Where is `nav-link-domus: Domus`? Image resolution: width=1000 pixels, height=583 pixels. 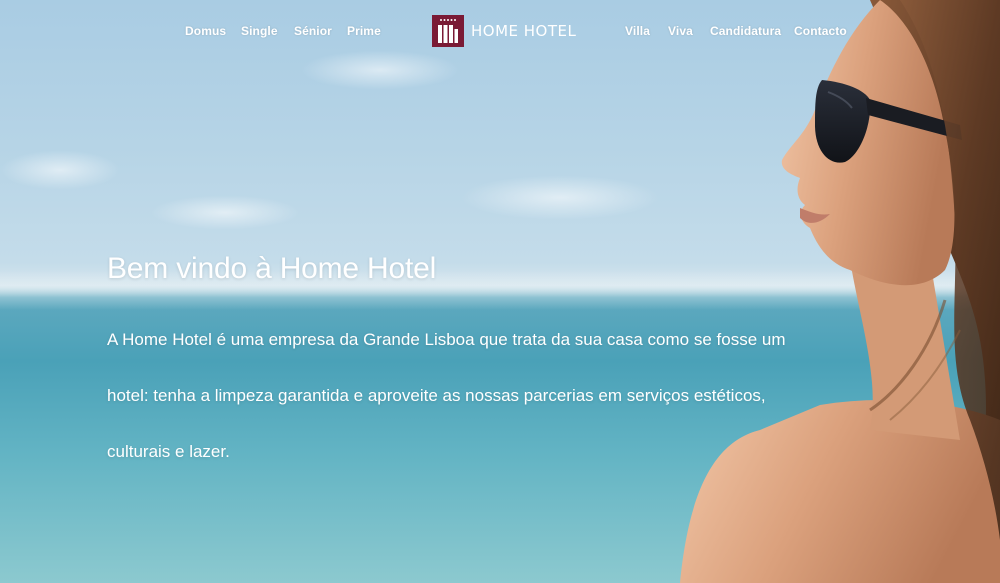
nav-link-domus: Domus is located at coordinates (205, 31).